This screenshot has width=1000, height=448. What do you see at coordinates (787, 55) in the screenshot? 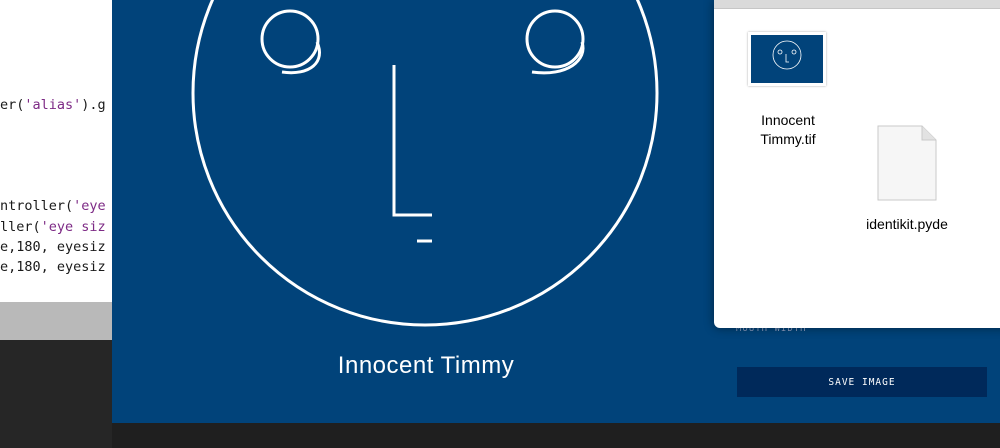
I see `thumbnail-face` at bounding box center [787, 55].